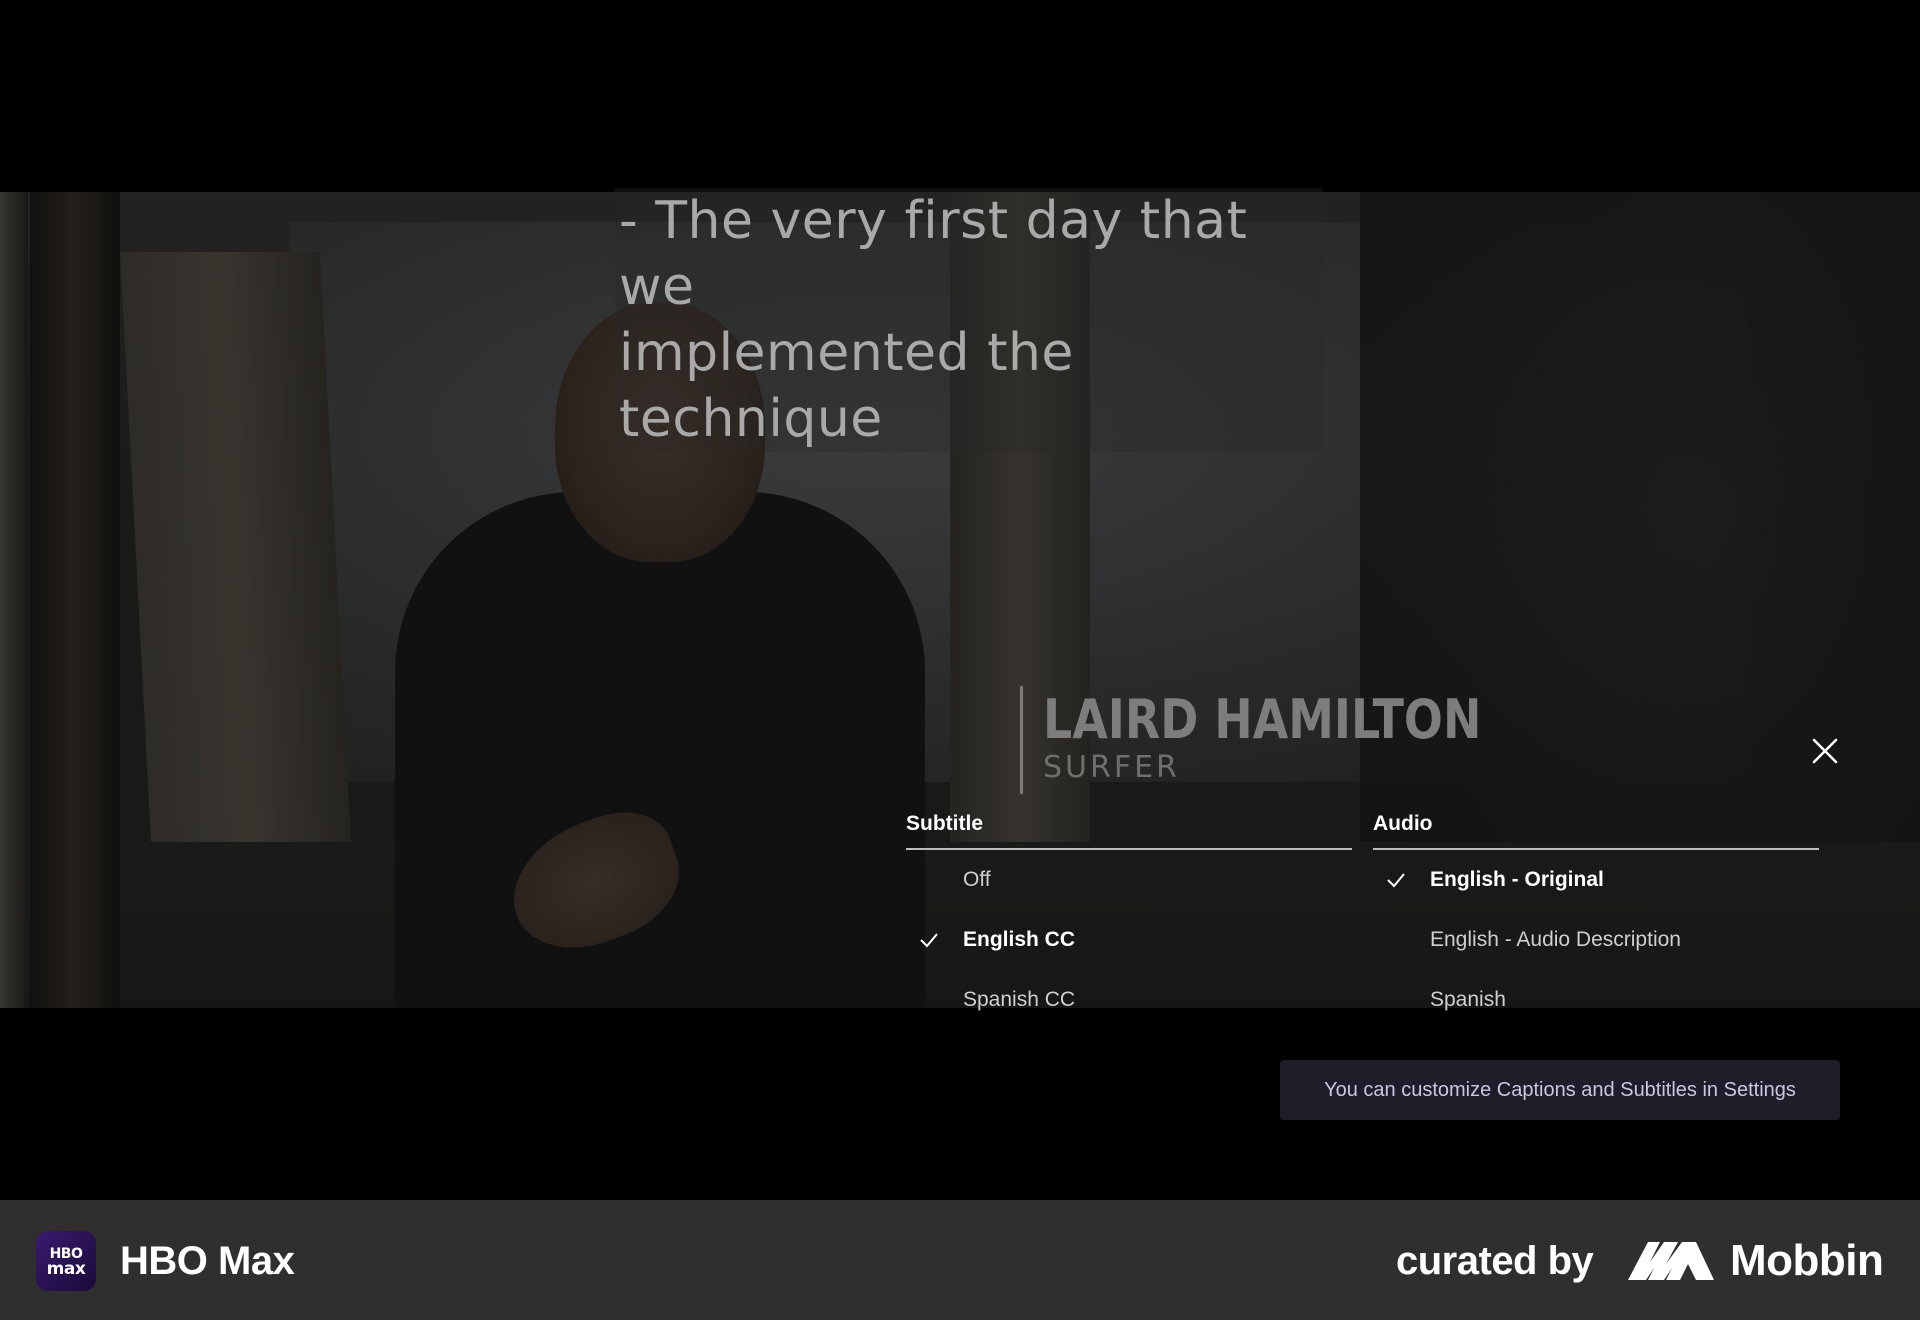 The height and width of the screenshot is (1320, 1920). Describe the element at coordinates (66, 1254) in the screenshot. I see `app-logo-line: HBO` at that location.